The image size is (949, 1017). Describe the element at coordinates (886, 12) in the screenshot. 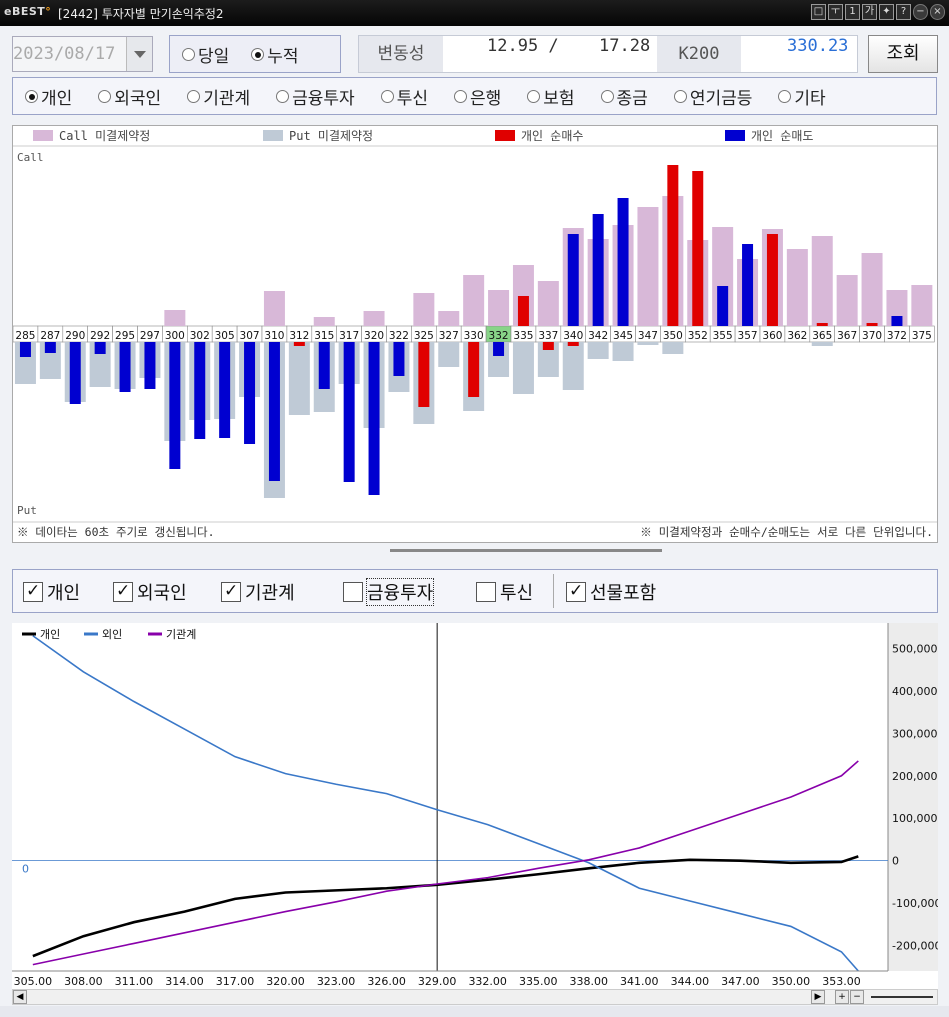

I see `settings-button: ✦` at that location.